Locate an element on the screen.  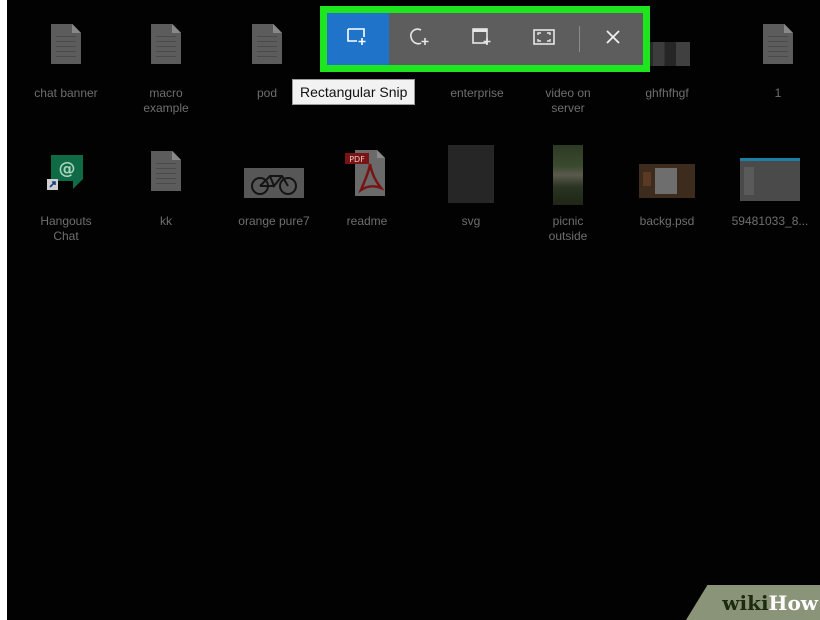
rectangle-snip-icon is located at coordinates (358, 39).